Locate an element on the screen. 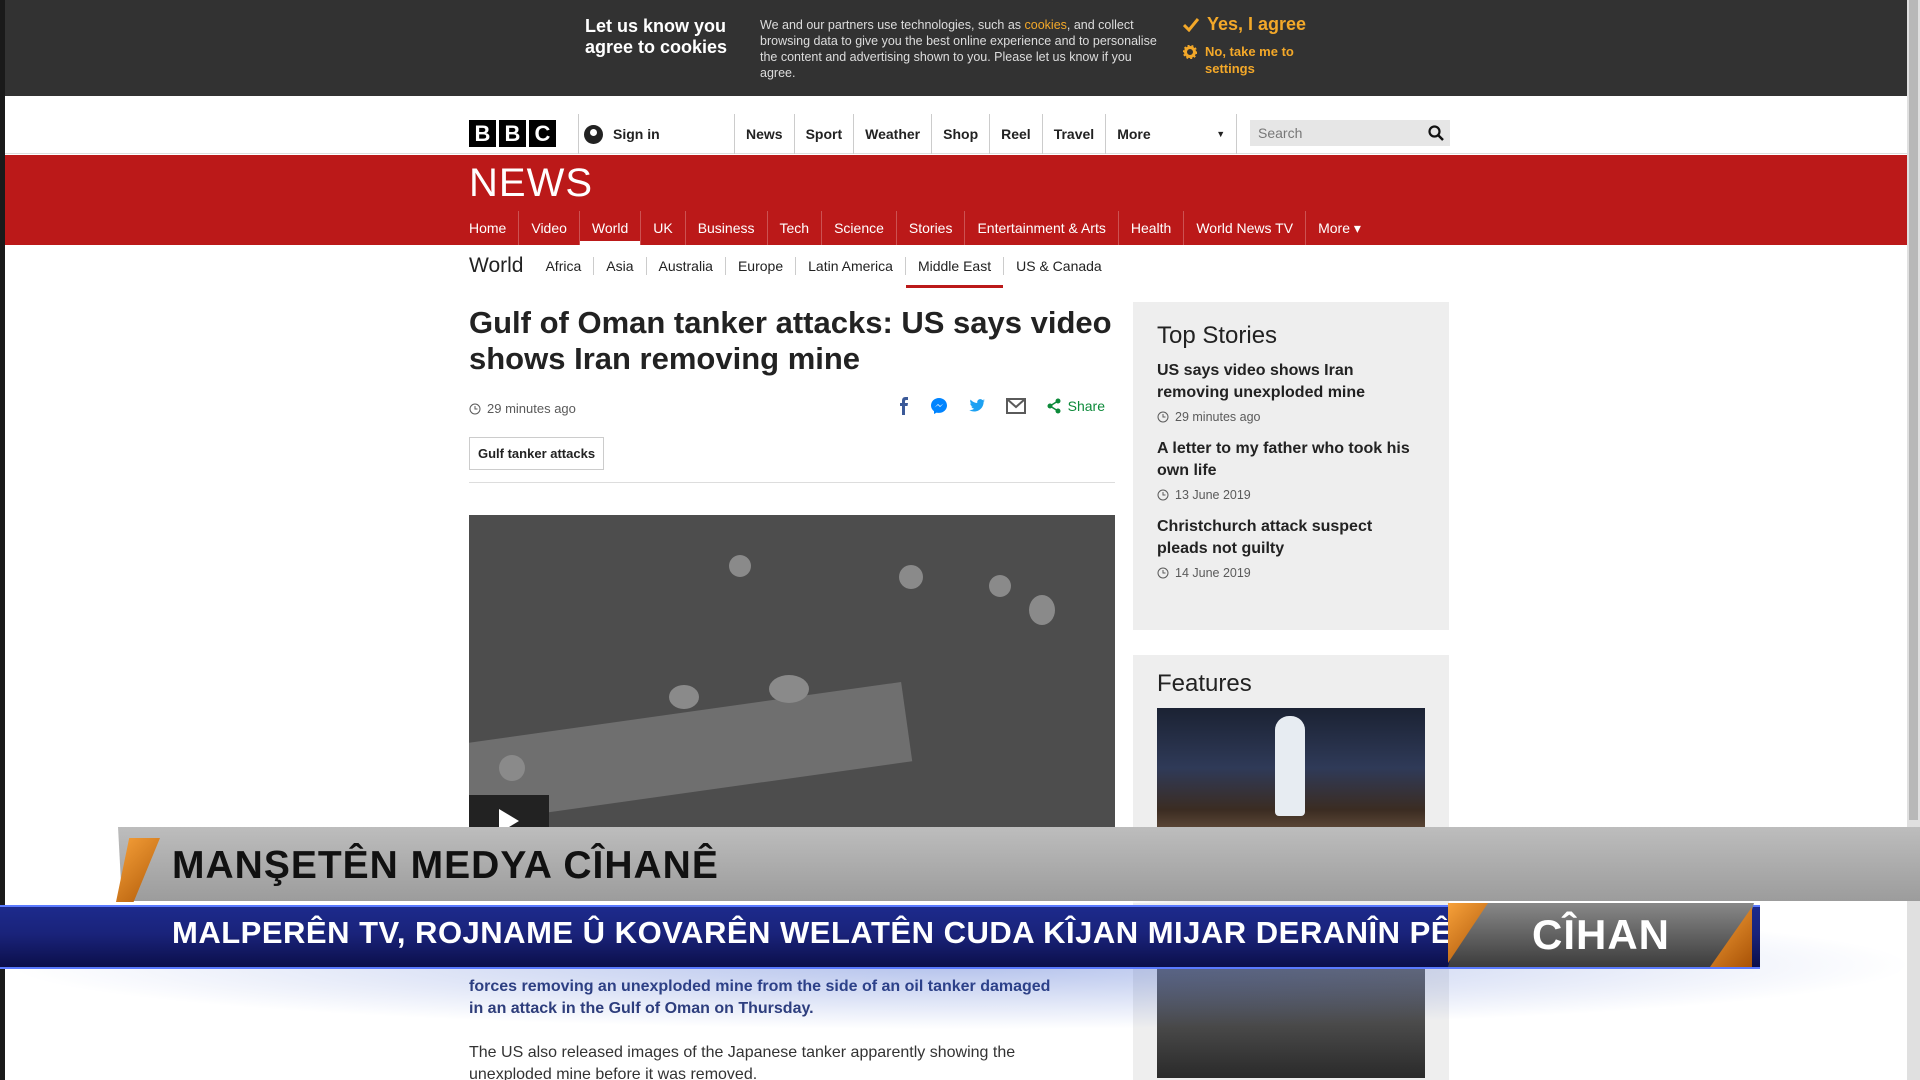  signin-label: Sign in is located at coordinates (636, 134).